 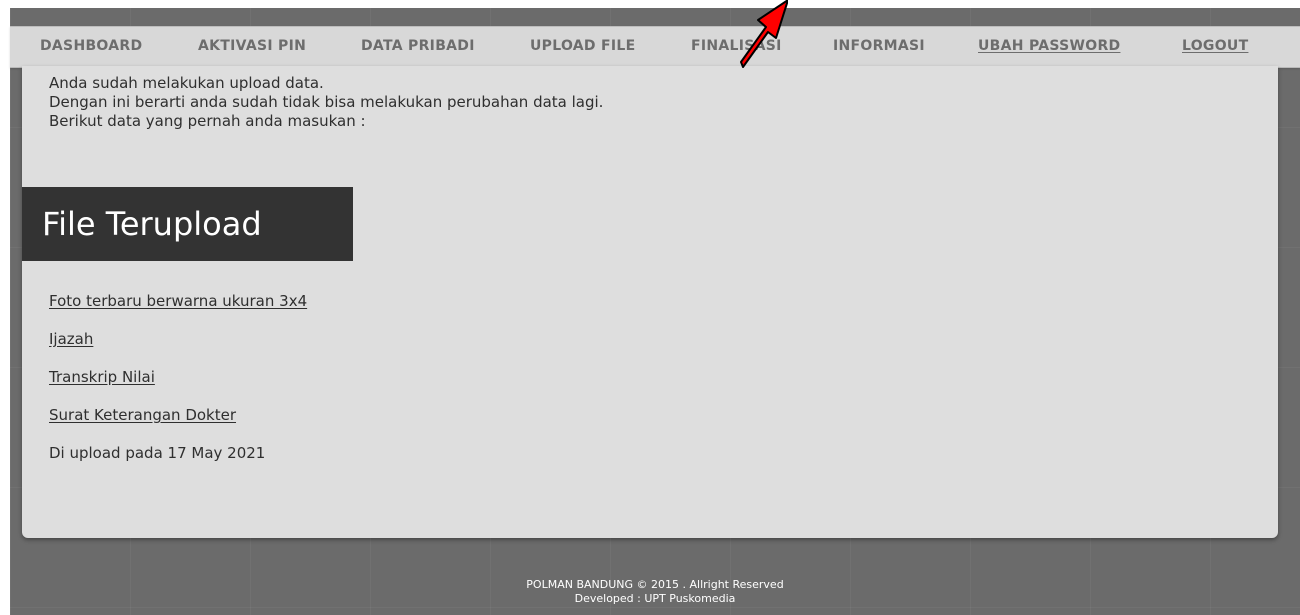 I want to click on nav-aktivasi-pin: AKTIVASI PIN, so click(x=252, y=46).